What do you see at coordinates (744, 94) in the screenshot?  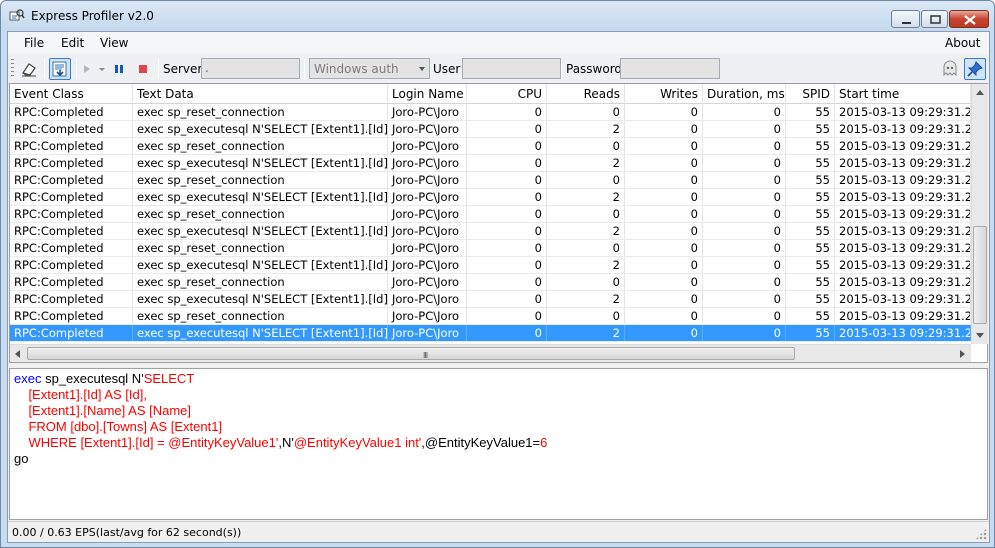 I see `column-header-duration: Duration, ms` at bounding box center [744, 94].